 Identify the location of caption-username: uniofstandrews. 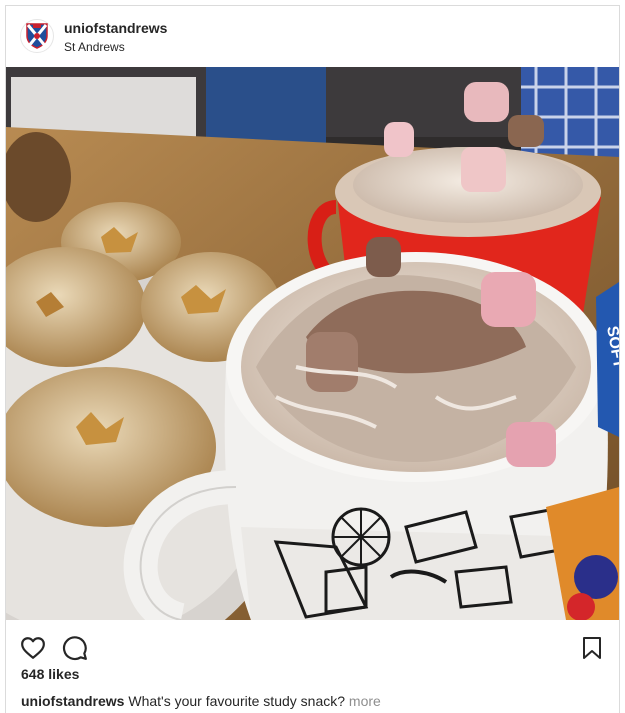
(72, 701).